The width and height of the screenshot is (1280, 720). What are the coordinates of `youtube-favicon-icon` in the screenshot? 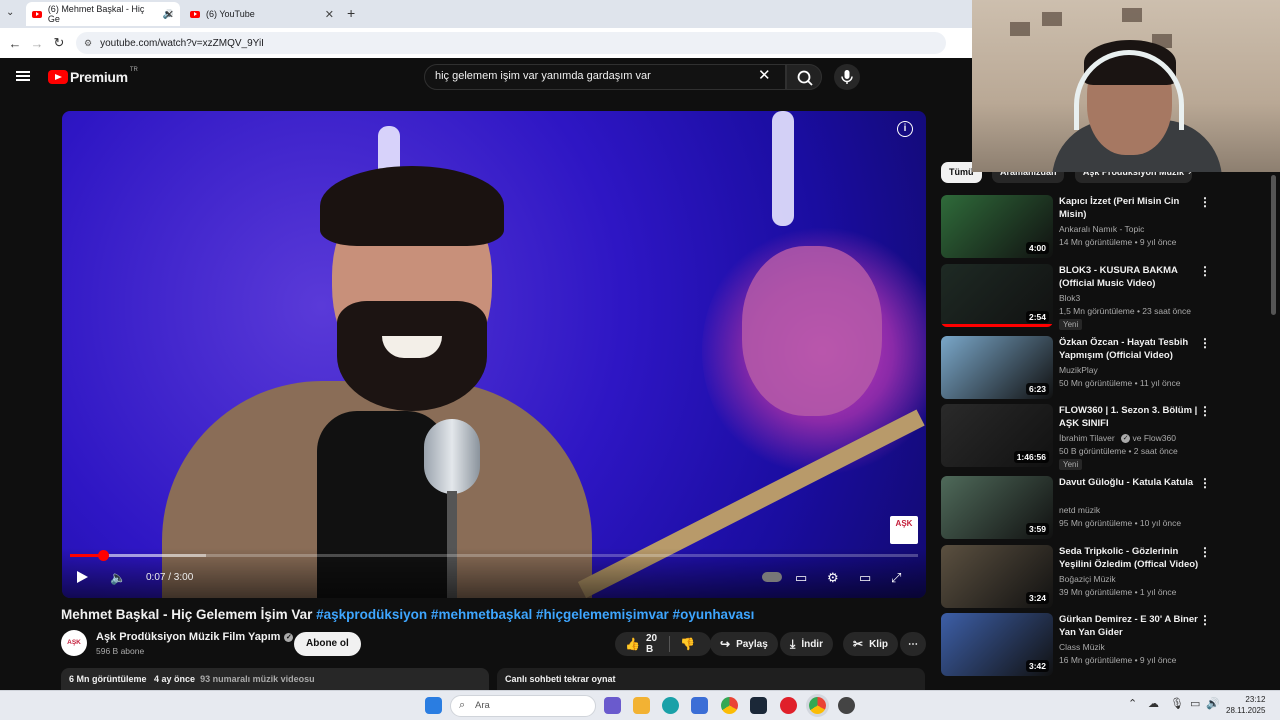 It's located at (37, 14).